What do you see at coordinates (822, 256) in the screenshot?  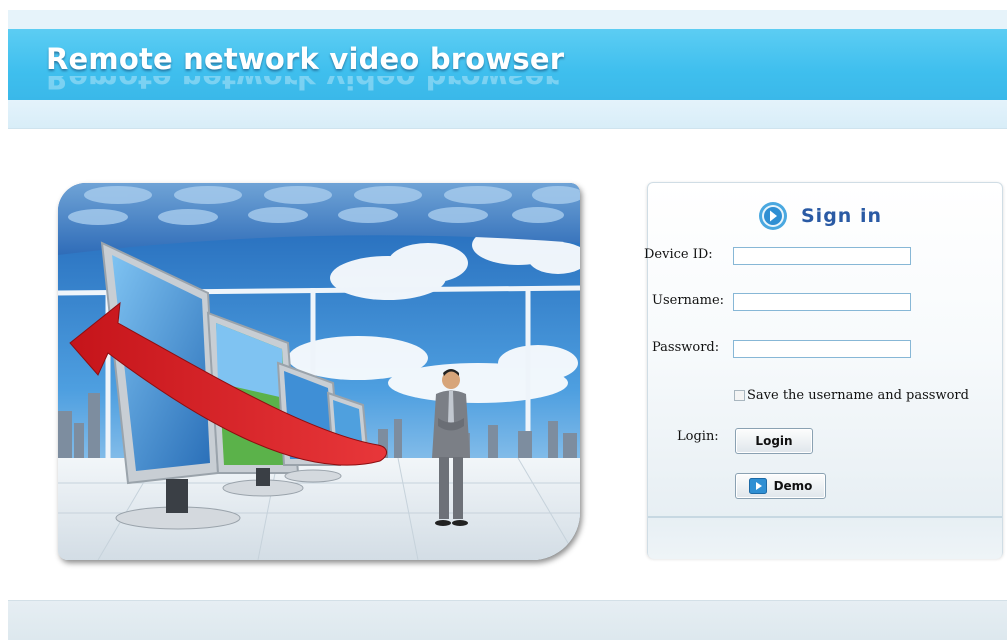 I see `device-id-field` at bounding box center [822, 256].